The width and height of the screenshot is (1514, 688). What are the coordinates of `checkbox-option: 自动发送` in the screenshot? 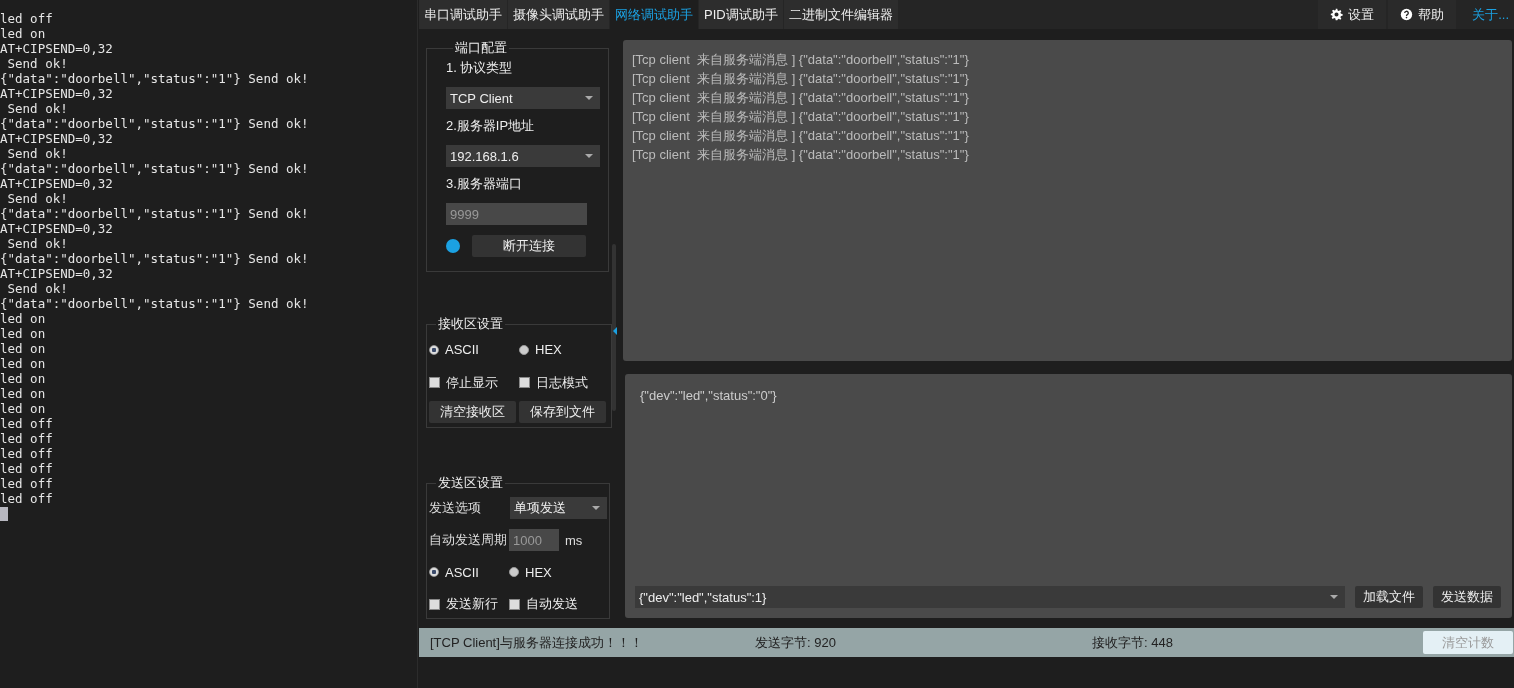 It's located at (549, 604).